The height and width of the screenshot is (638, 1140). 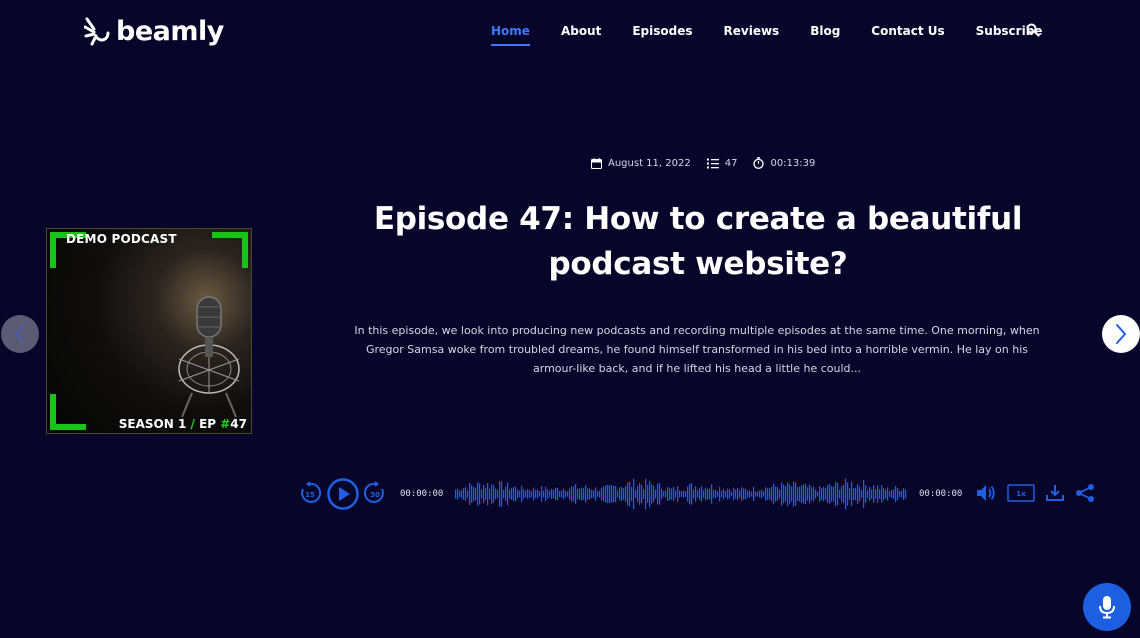 What do you see at coordinates (1055, 493) in the screenshot?
I see `download-icon` at bounding box center [1055, 493].